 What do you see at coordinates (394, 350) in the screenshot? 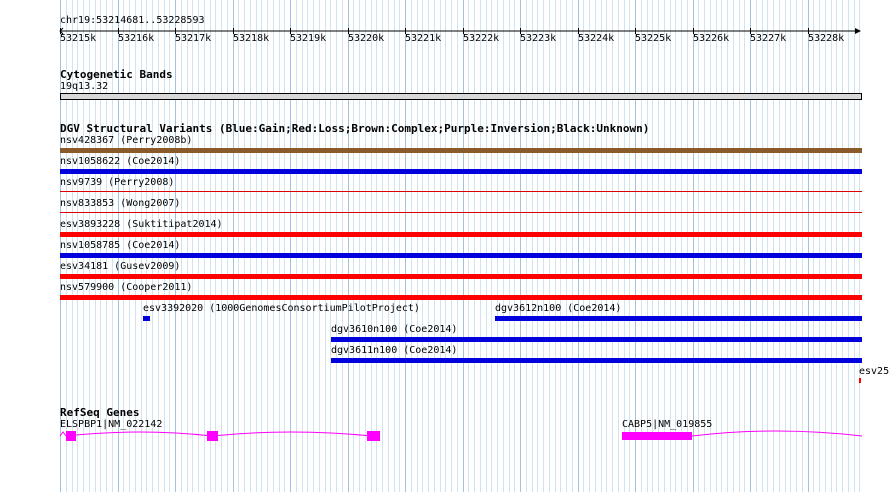
I see `variant-label: dgv3611n100 (Coe2014)` at bounding box center [394, 350].